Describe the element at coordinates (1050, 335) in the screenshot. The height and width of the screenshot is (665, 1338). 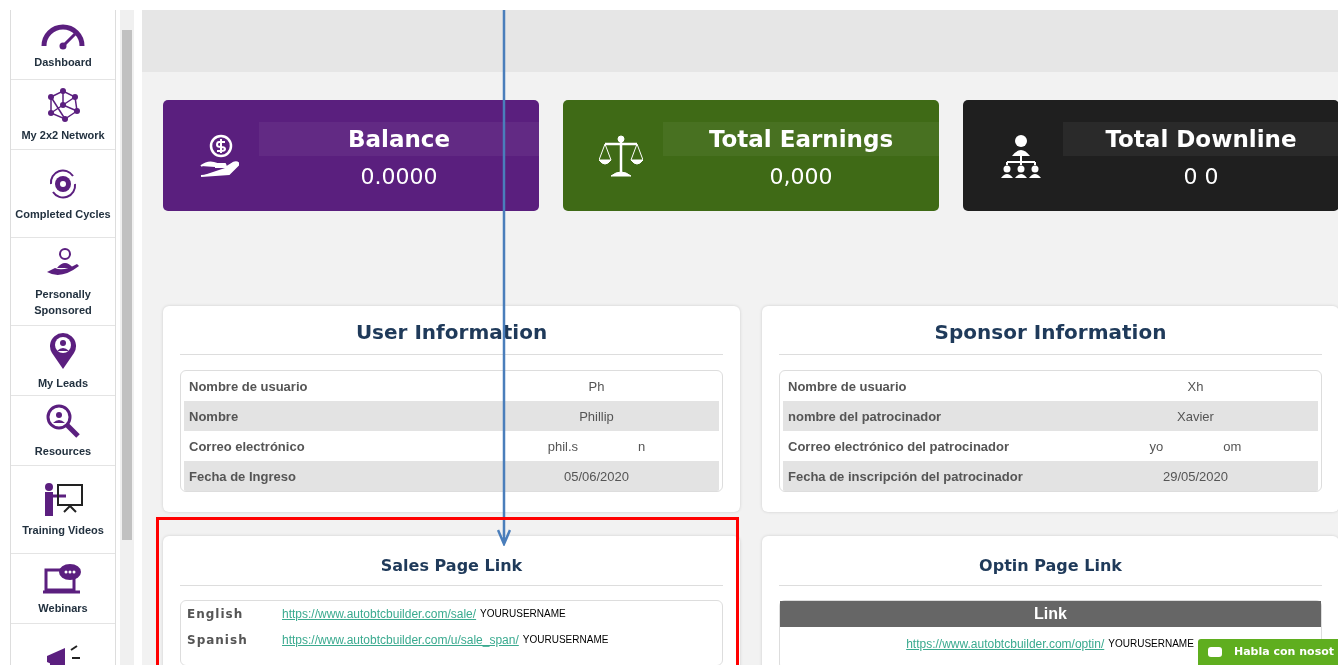
I see `panel-title: Sponsor Information` at that location.